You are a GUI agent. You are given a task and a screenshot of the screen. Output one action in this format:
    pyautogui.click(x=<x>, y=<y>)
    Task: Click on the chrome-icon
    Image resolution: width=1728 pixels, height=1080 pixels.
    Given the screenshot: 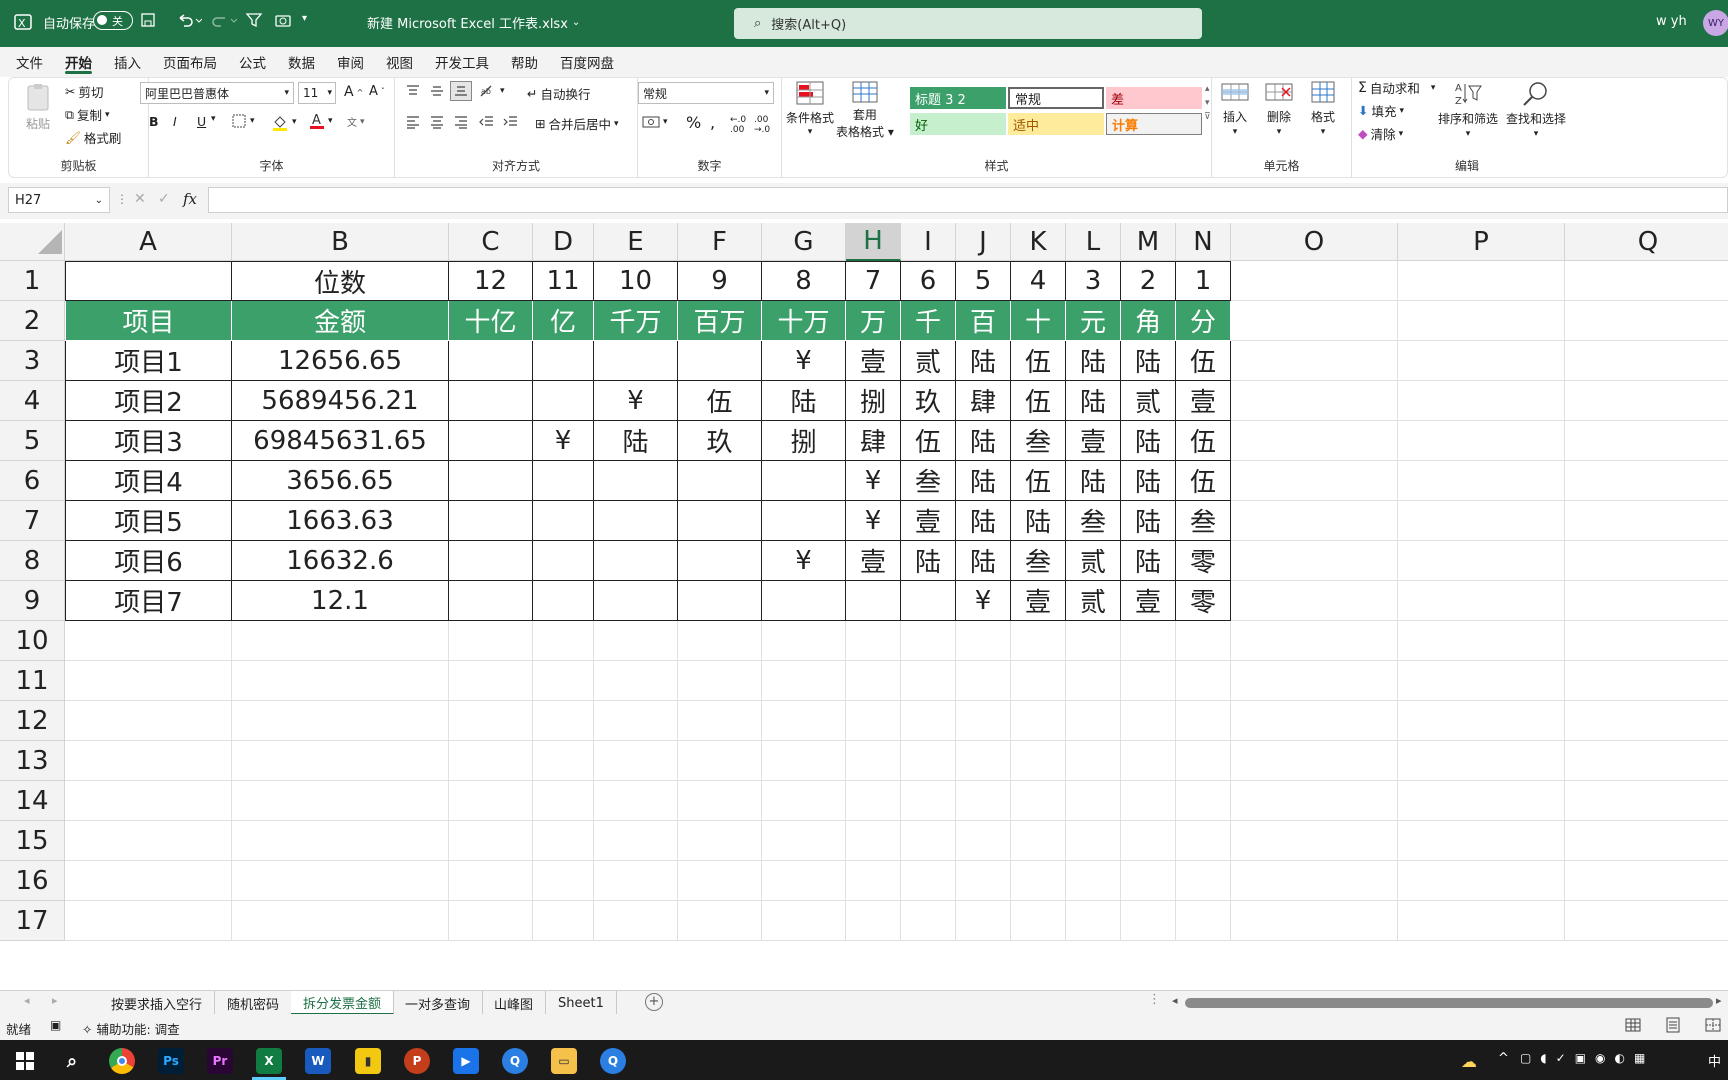 What is the action you would take?
    pyautogui.click(x=122, y=1061)
    